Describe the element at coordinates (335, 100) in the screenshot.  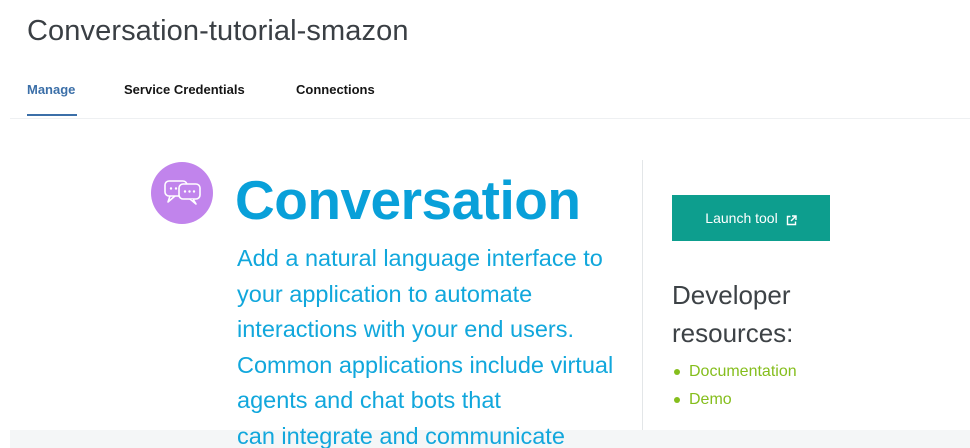
I see `tab-connections: Connections` at that location.